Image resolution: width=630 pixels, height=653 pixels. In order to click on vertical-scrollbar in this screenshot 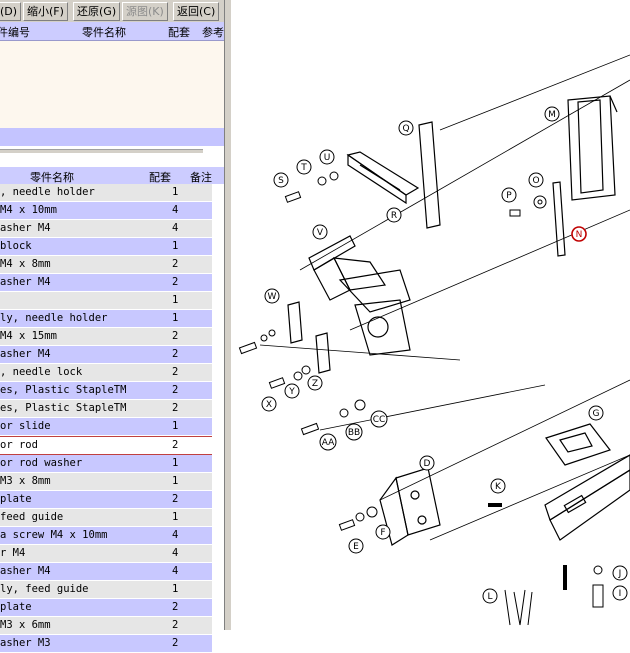, I will do `click(218, 407)`.